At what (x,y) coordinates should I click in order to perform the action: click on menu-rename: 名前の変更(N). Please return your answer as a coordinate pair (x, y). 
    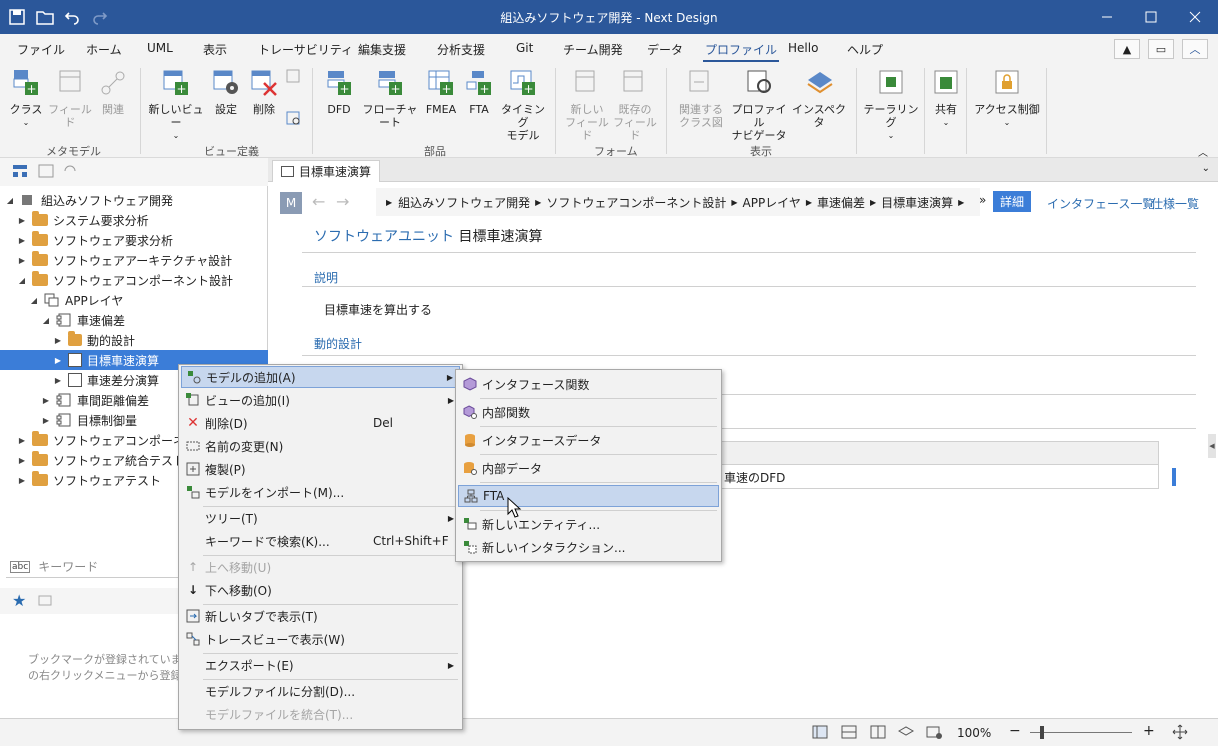
    Looking at the image, I should click on (320, 446).